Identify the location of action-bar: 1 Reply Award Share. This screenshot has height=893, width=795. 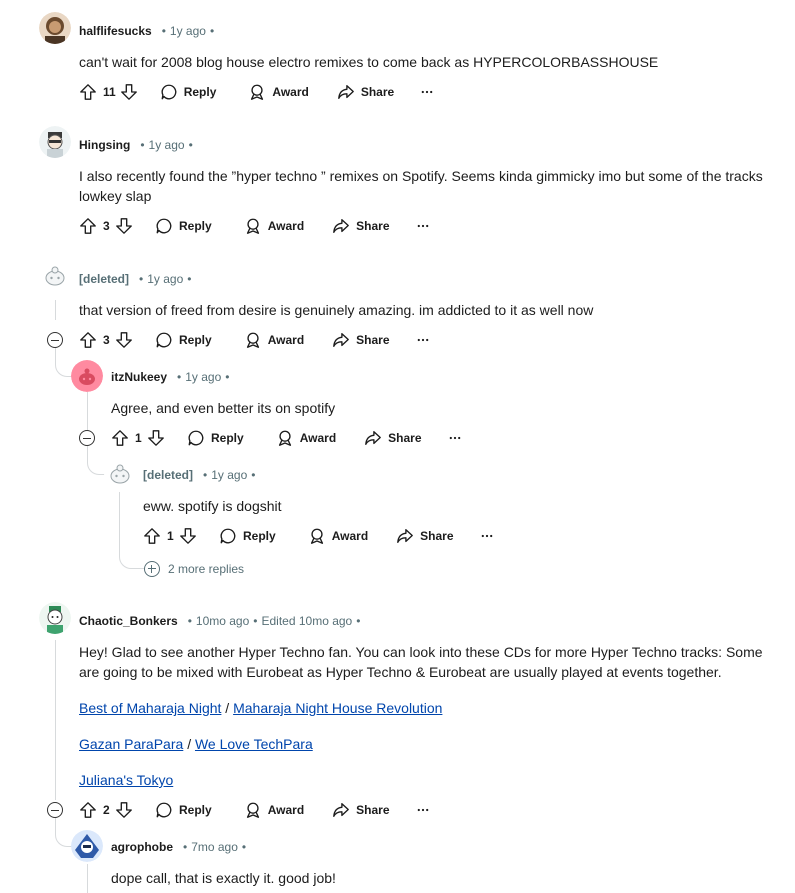
(286, 438).